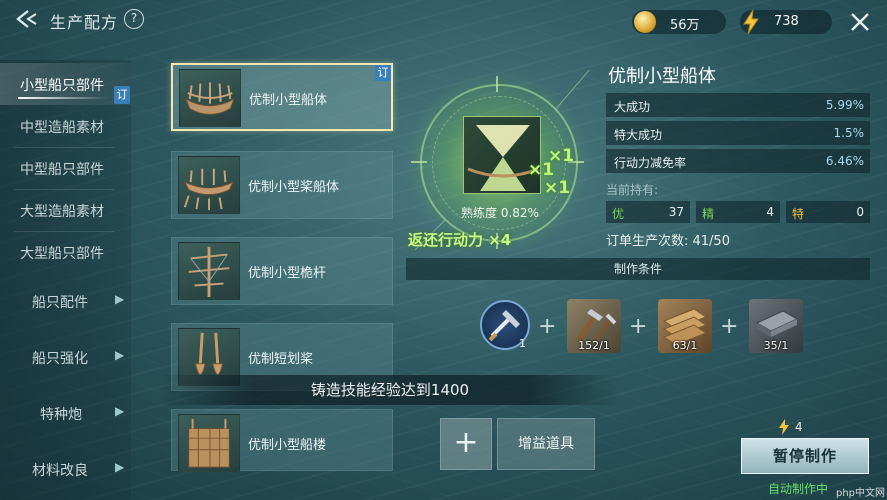  What do you see at coordinates (60, 471) in the screenshot?
I see `nav-group-label: 材料改良` at bounding box center [60, 471].